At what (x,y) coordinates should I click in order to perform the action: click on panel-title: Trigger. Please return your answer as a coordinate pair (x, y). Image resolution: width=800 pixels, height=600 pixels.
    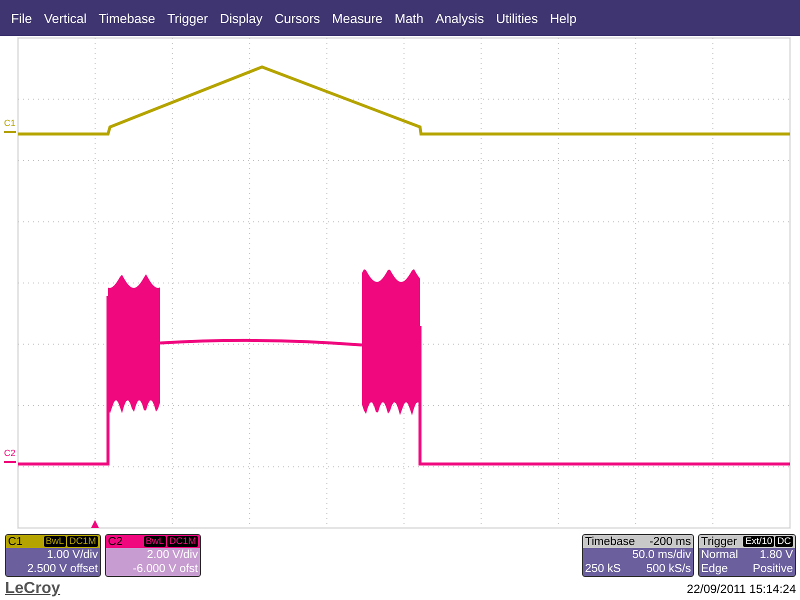
    Looking at the image, I should click on (719, 542).